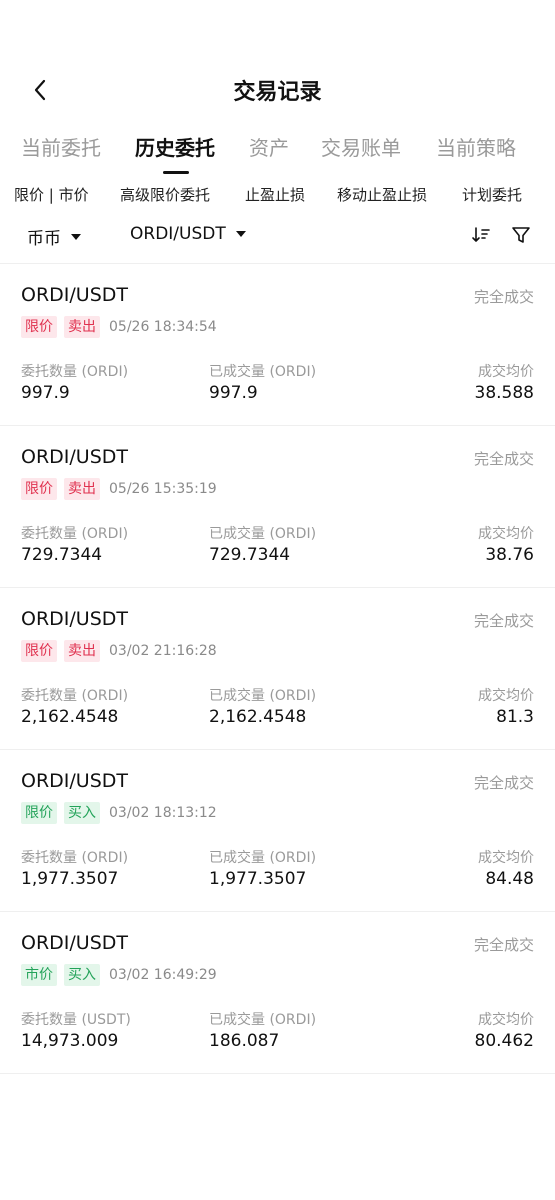 The width and height of the screenshot is (555, 1200). What do you see at coordinates (39, 975) in the screenshot?
I see `order-type-badge: 市价` at bounding box center [39, 975].